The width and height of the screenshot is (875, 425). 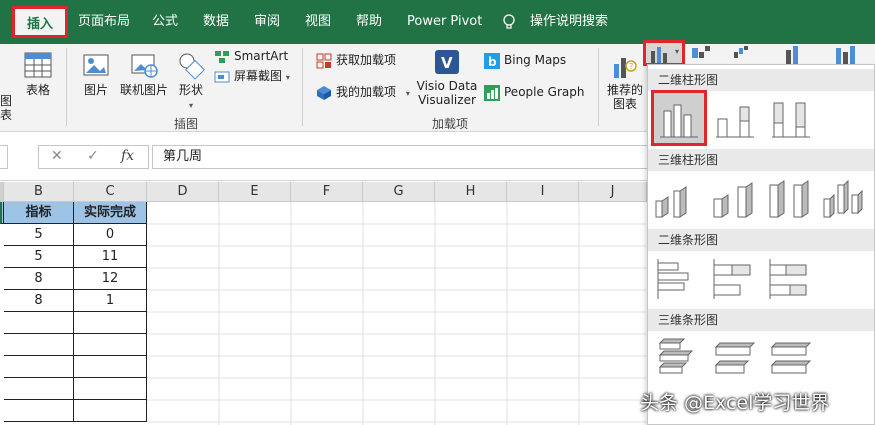 I want to click on 100-stacked-column-option, so click(x=792, y=119).